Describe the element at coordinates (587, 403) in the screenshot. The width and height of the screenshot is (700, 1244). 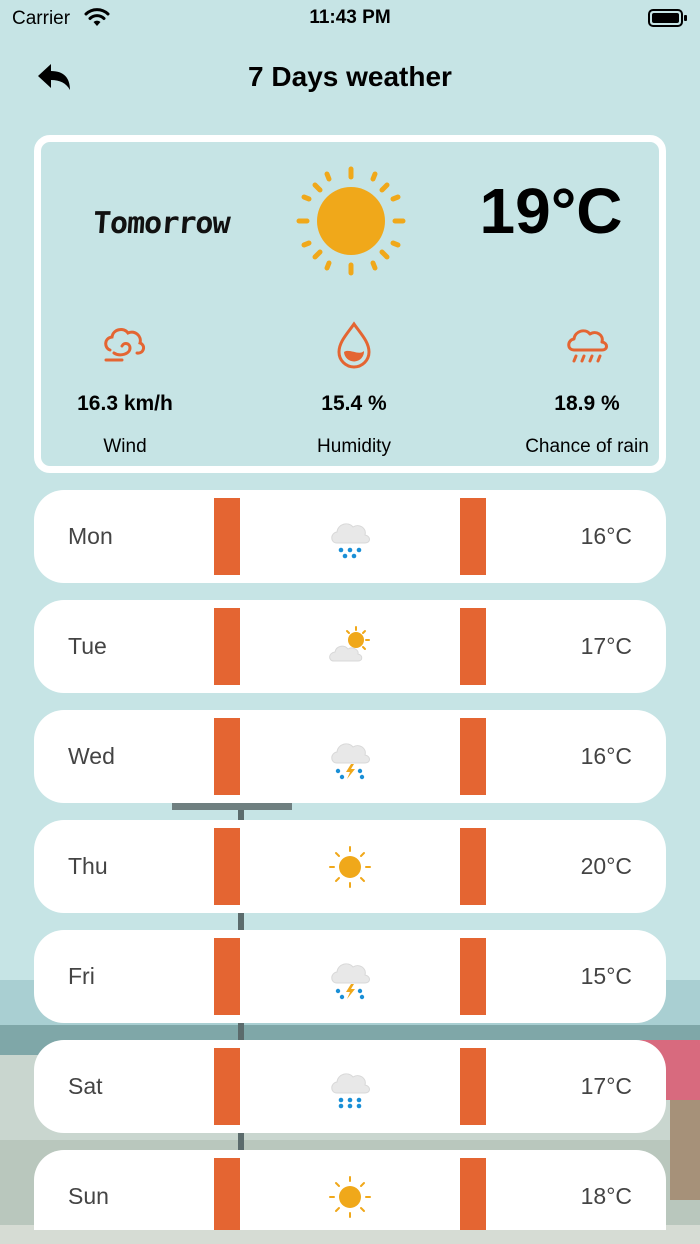
I see `rain-value: 18.9 %` at that location.